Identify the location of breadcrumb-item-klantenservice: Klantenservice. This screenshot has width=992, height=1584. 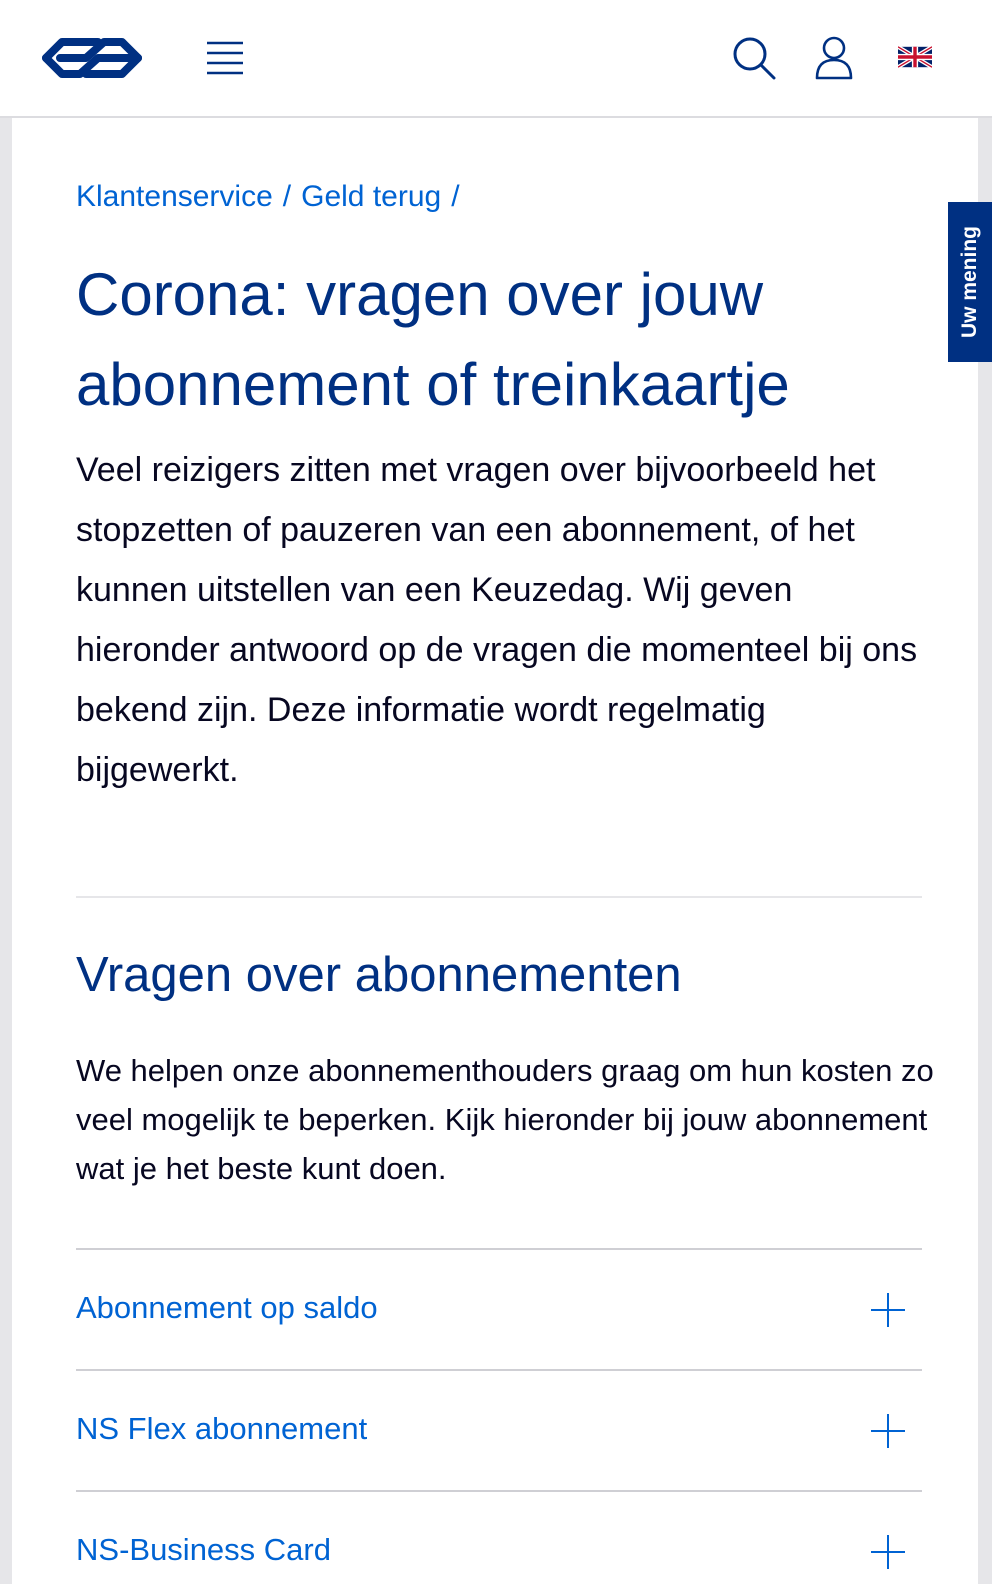
(174, 196).